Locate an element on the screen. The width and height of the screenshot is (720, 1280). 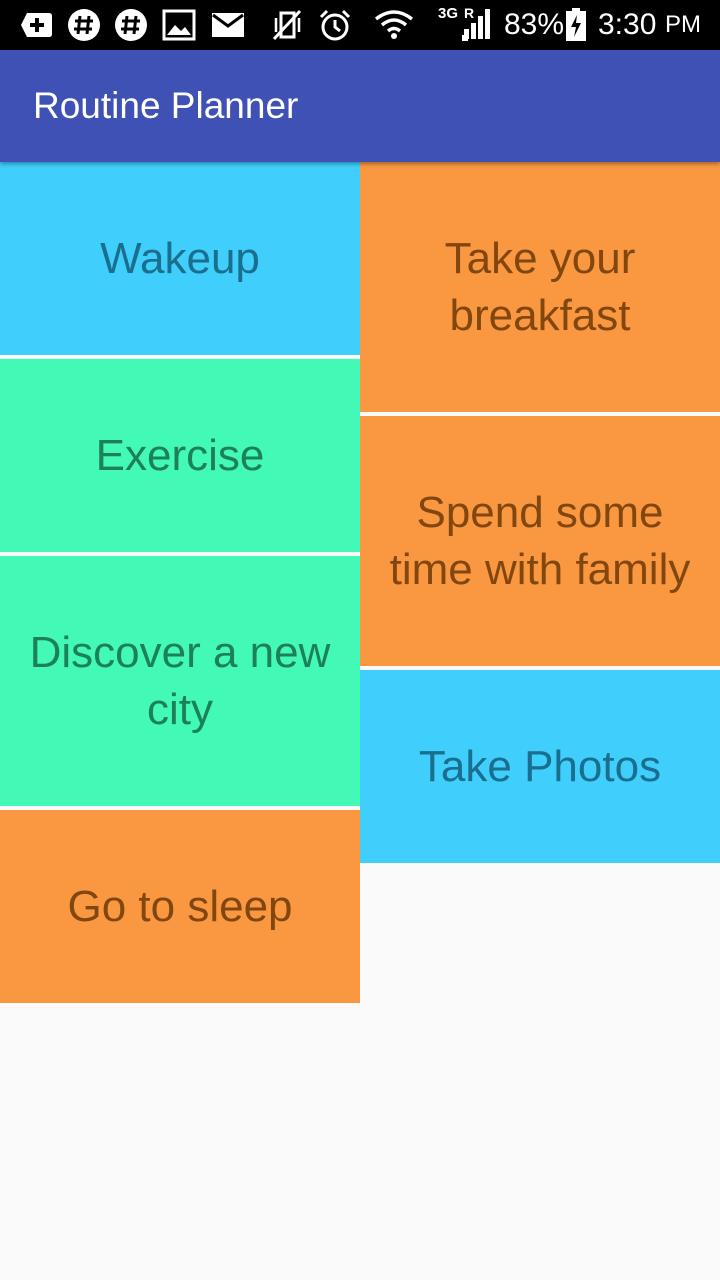
mail-icon is located at coordinates (228, 25).